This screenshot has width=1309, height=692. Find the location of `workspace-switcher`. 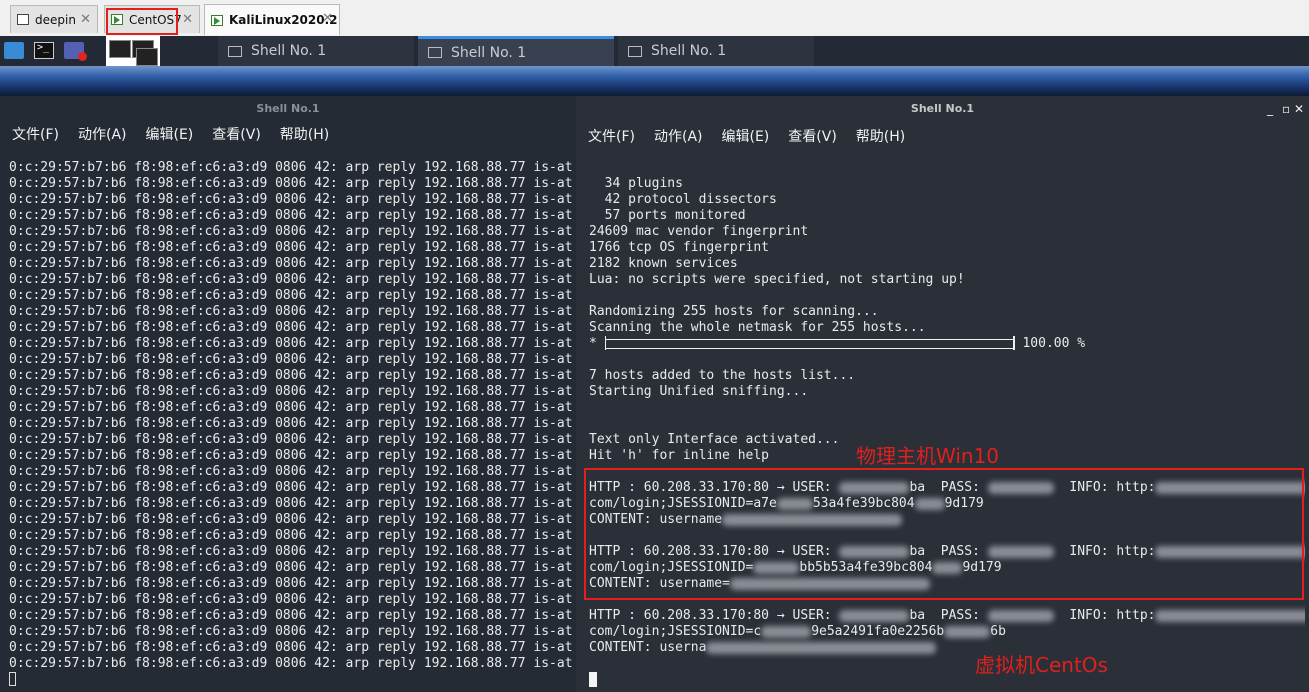

workspace-switcher is located at coordinates (133, 51).